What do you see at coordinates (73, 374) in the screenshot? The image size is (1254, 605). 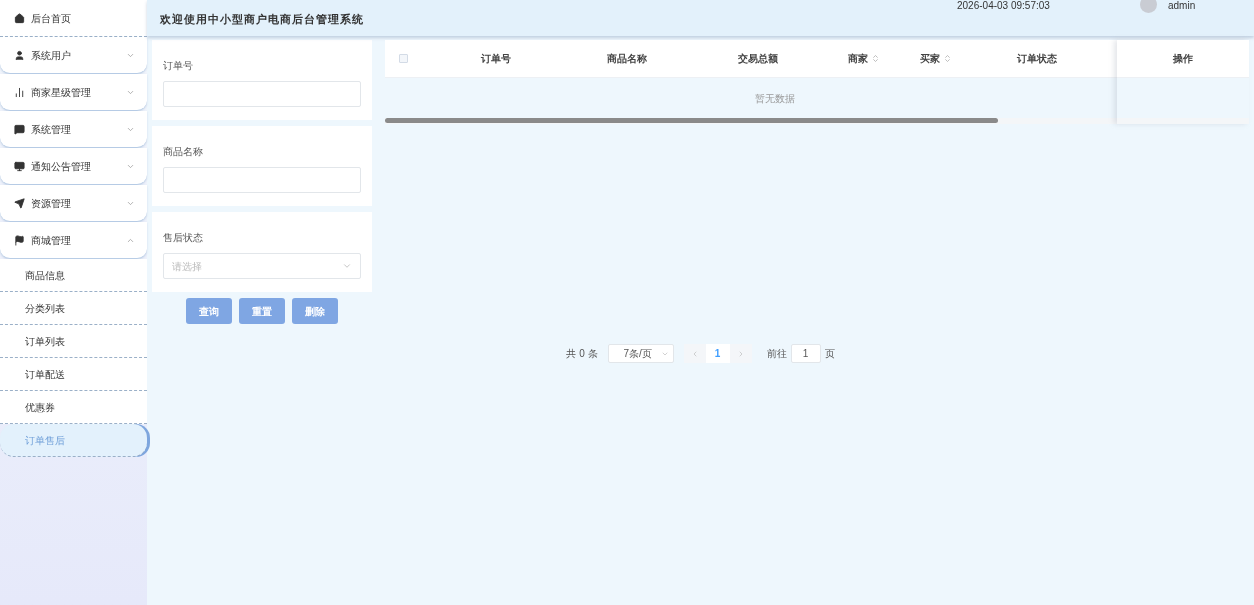 I see `submenu-item: 订单配送` at bounding box center [73, 374].